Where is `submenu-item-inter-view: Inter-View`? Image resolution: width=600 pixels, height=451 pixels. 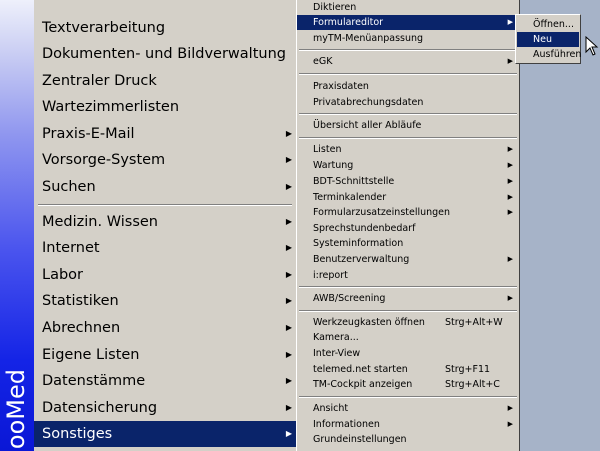 submenu-item-inter-view: Inter-View is located at coordinates (408, 353).